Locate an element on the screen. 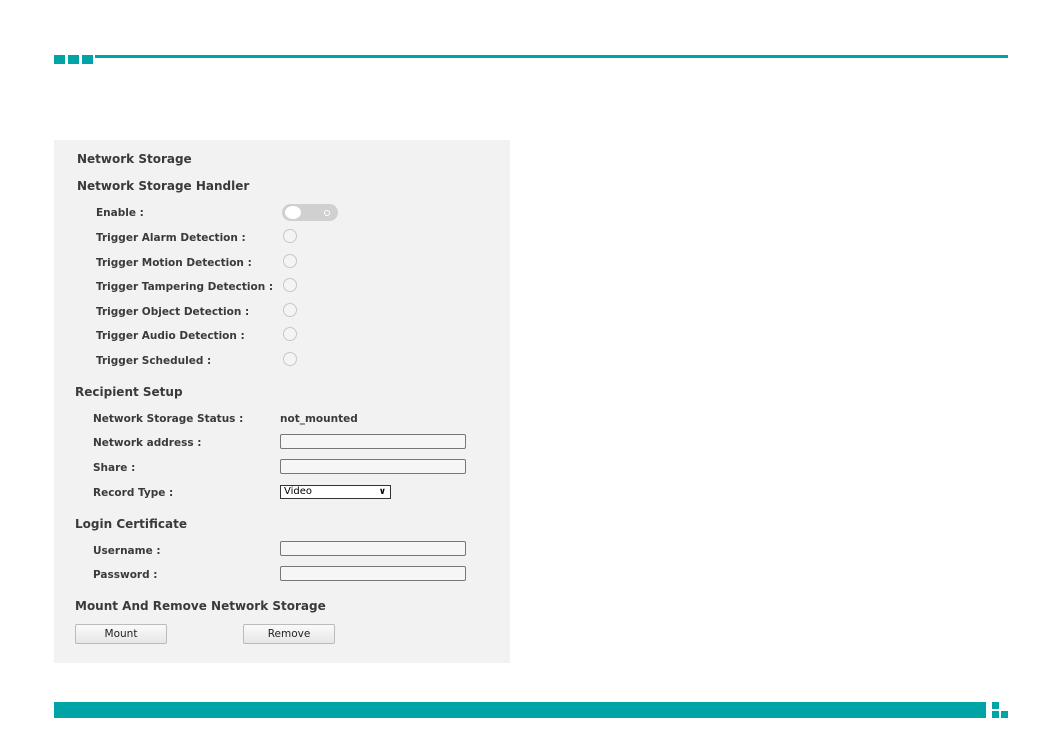  mount-button: Mount is located at coordinates (121, 634).